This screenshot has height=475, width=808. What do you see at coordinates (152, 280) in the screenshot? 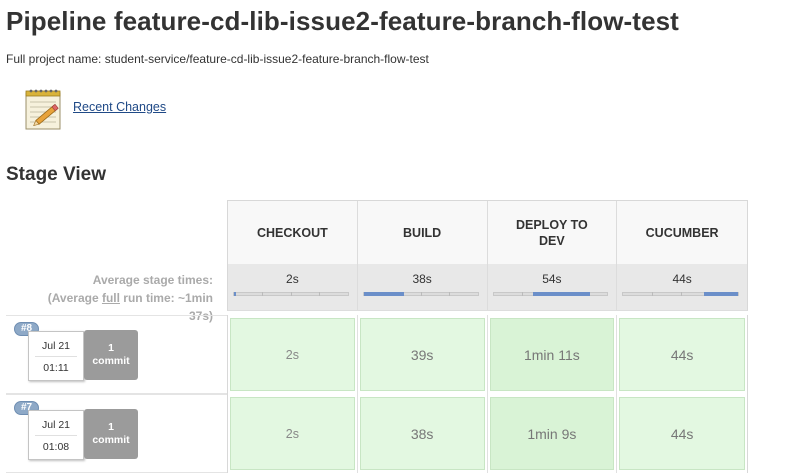
I see `average-label-line1: Average stage times:` at bounding box center [152, 280].